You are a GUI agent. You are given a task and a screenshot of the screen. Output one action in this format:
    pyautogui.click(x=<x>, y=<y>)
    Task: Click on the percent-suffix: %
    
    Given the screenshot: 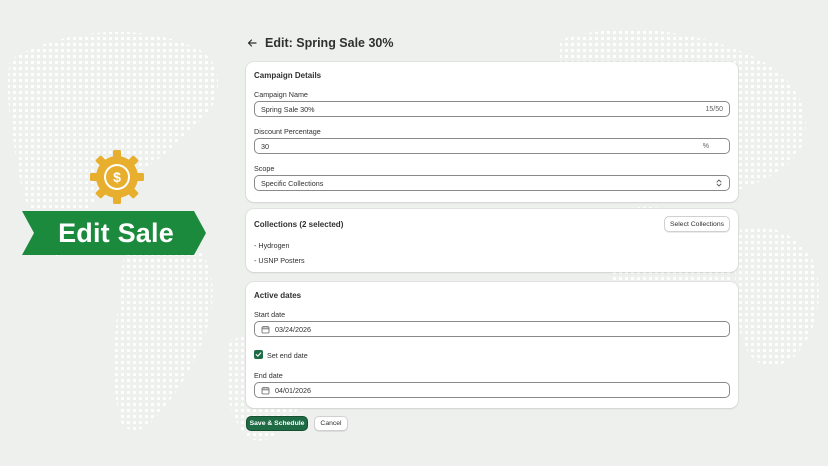 What is the action you would take?
    pyautogui.click(x=705, y=146)
    